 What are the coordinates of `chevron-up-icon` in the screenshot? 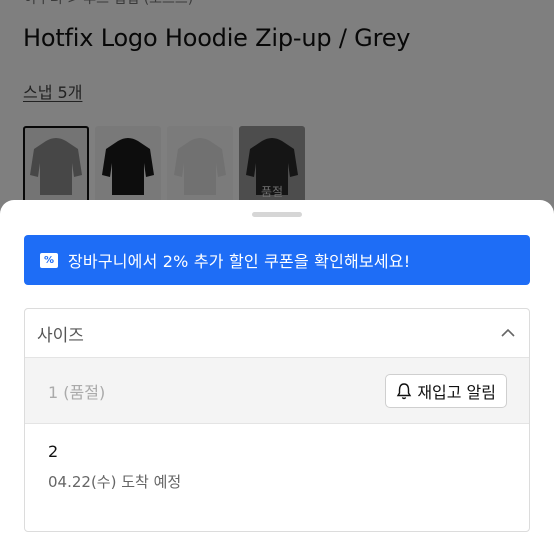 It's located at (508, 332).